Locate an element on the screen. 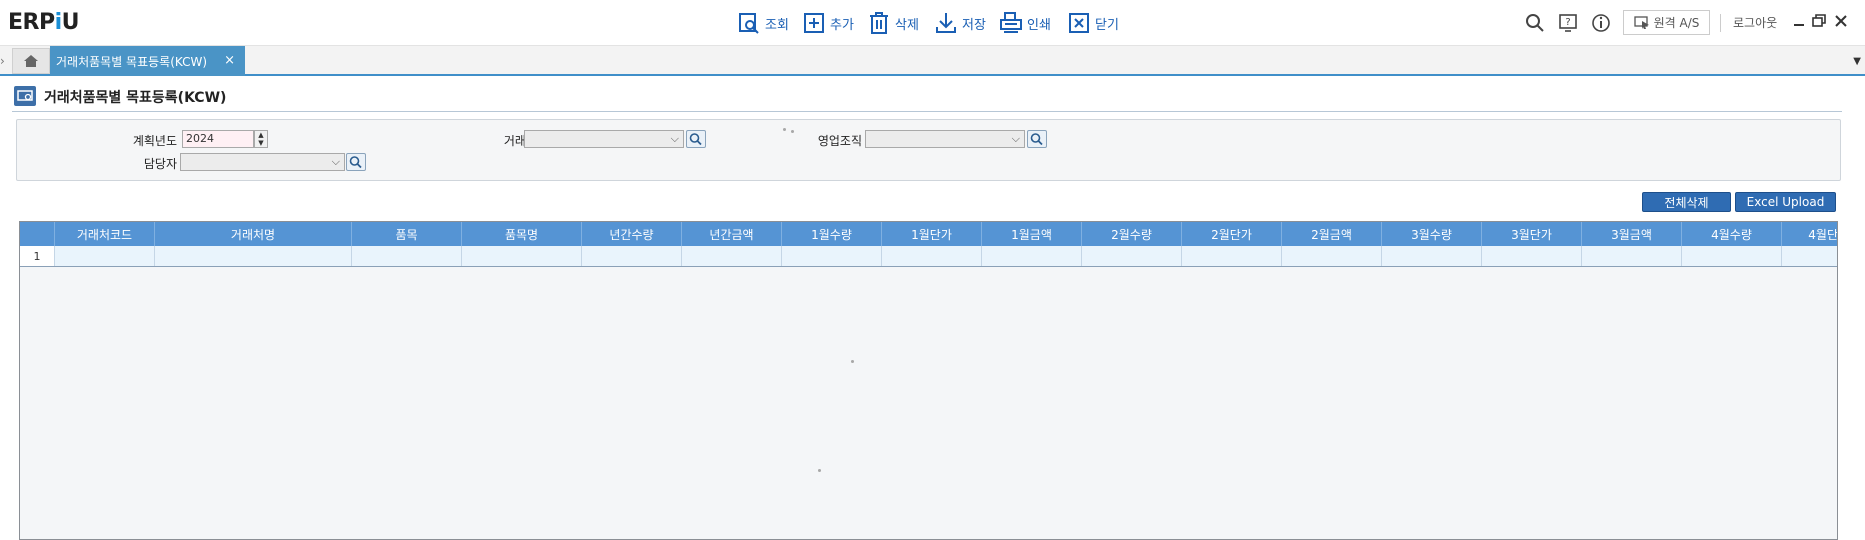  save-button-label: 저장 is located at coordinates (974, 25).